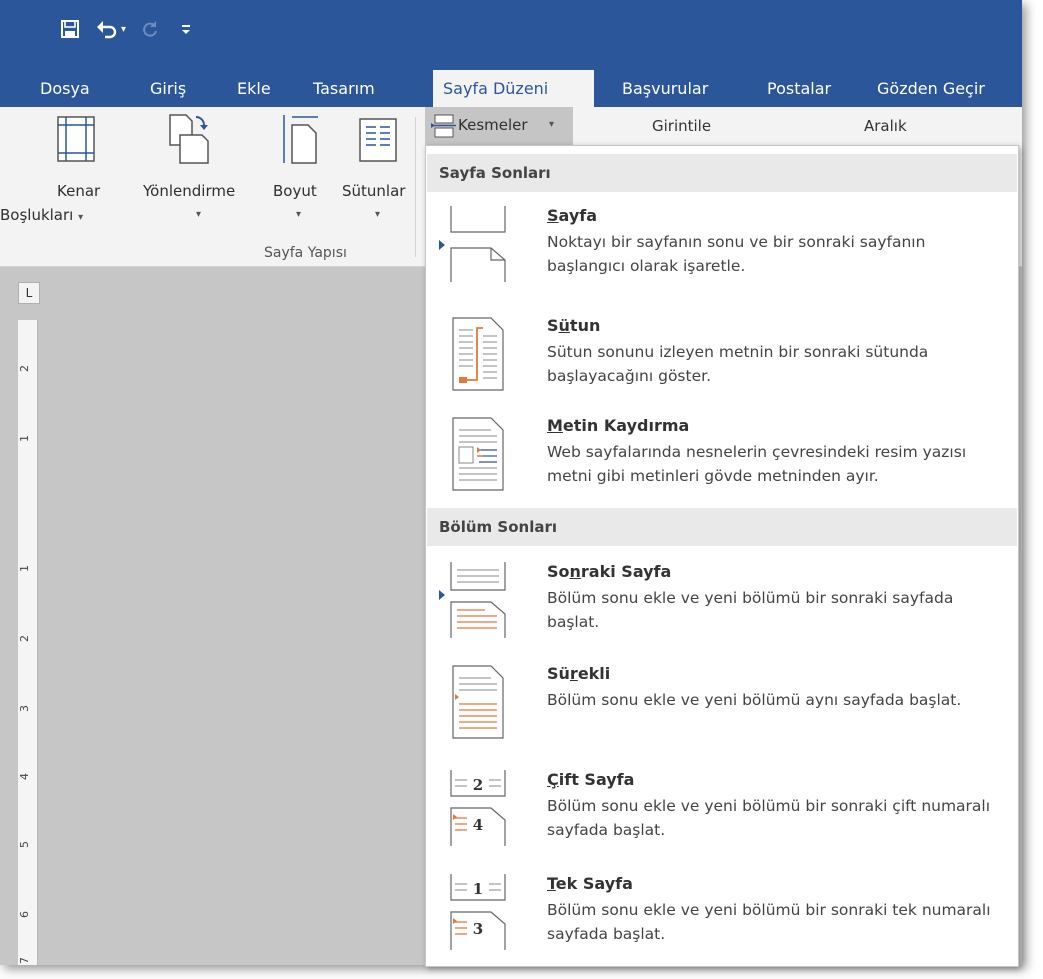 The image size is (1043, 979). Describe the element at coordinates (373, 191) in the screenshot. I see `columns-label: Sütunlar` at that location.